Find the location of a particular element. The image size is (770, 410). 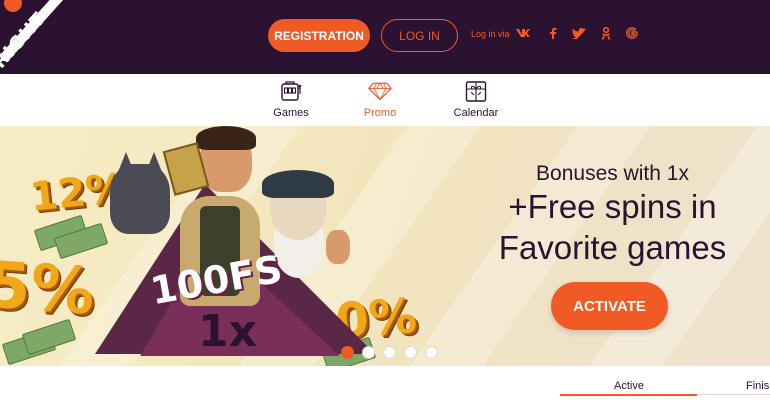

gnome-hat is located at coordinates (298, 184).